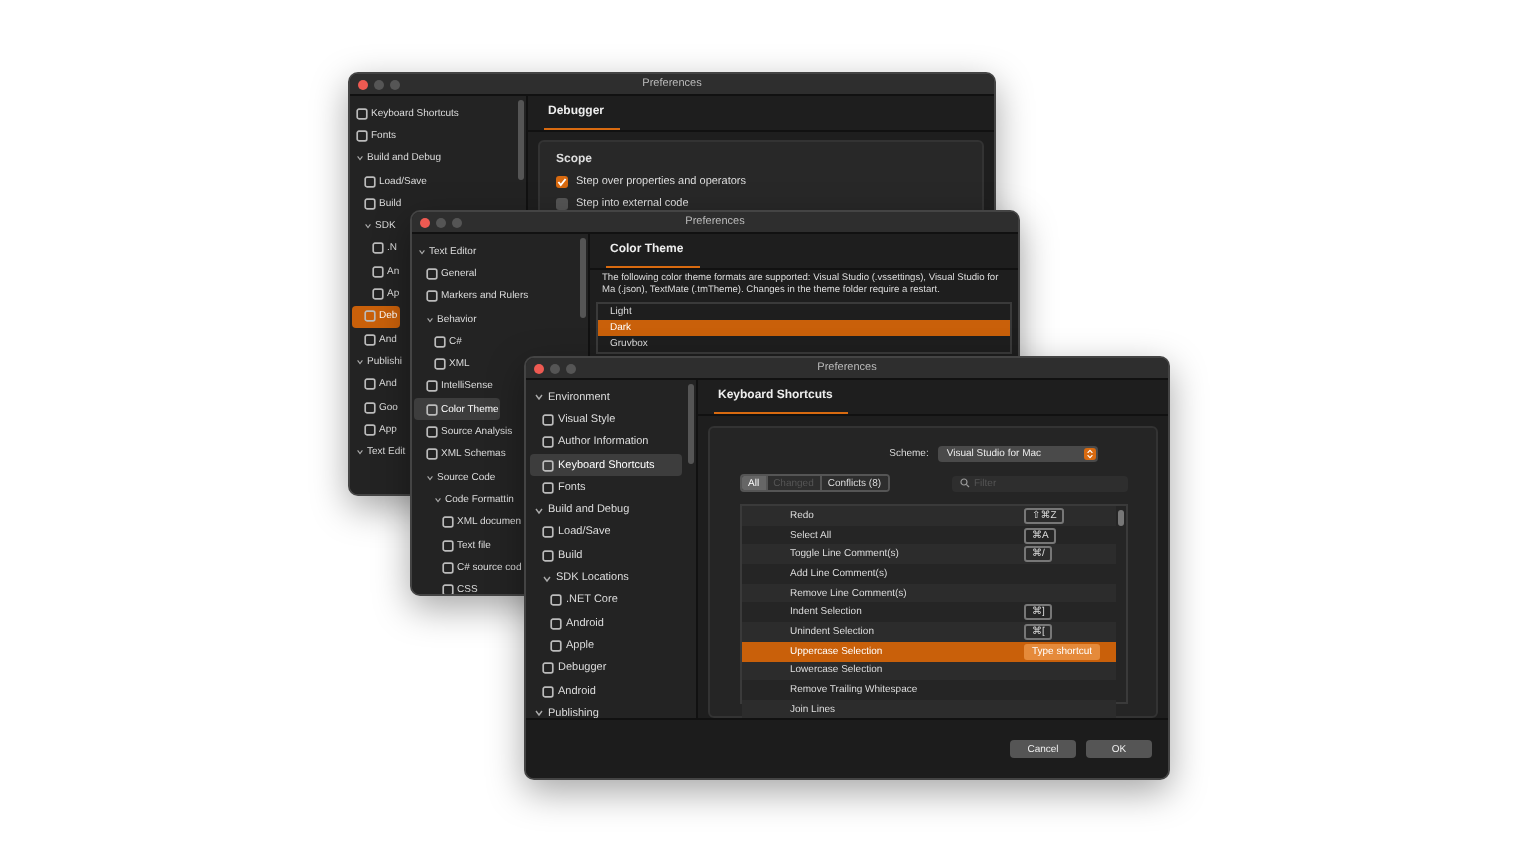 The image size is (1520, 856). What do you see at coordinates (965, 483) in the screenshot?
I see `search-icon` at bounding box center [965, 483].